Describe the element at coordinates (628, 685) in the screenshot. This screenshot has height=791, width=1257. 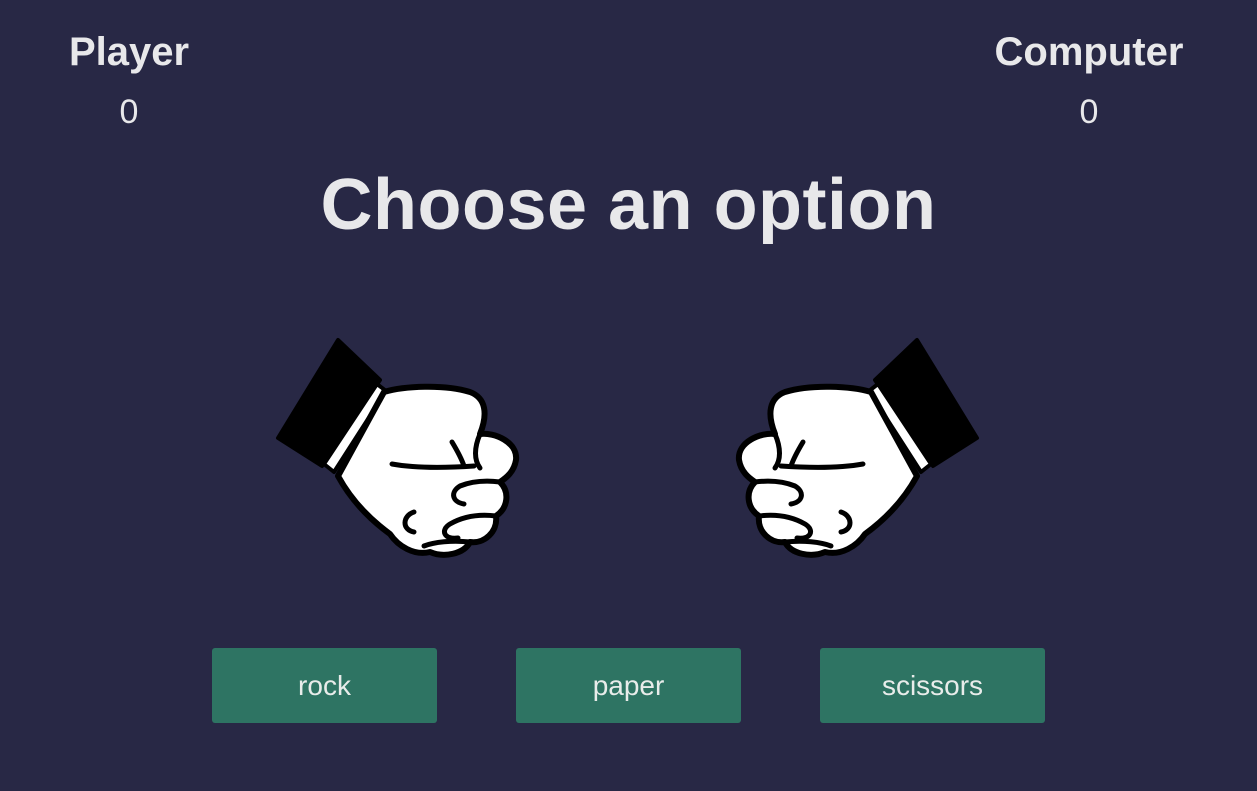
I see `paper-button: paper` at that location.